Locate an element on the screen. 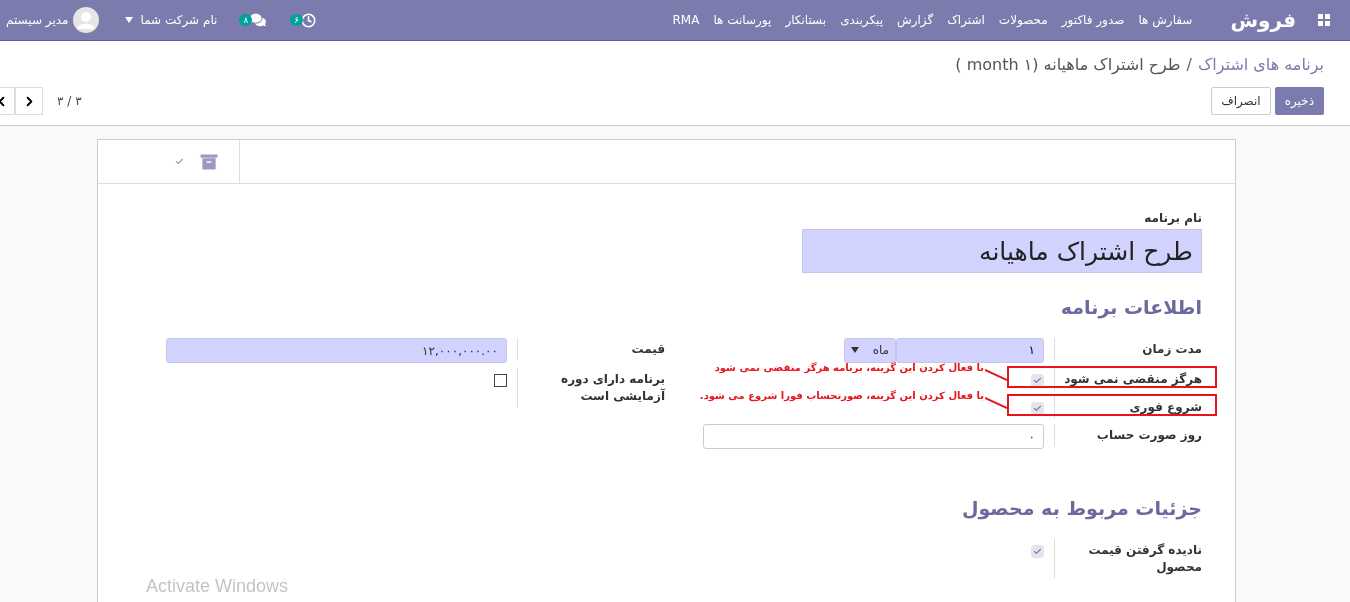 This screenshot has width=1350, height=602. menu-item: بستانکار is located at coordinates (806, 20).